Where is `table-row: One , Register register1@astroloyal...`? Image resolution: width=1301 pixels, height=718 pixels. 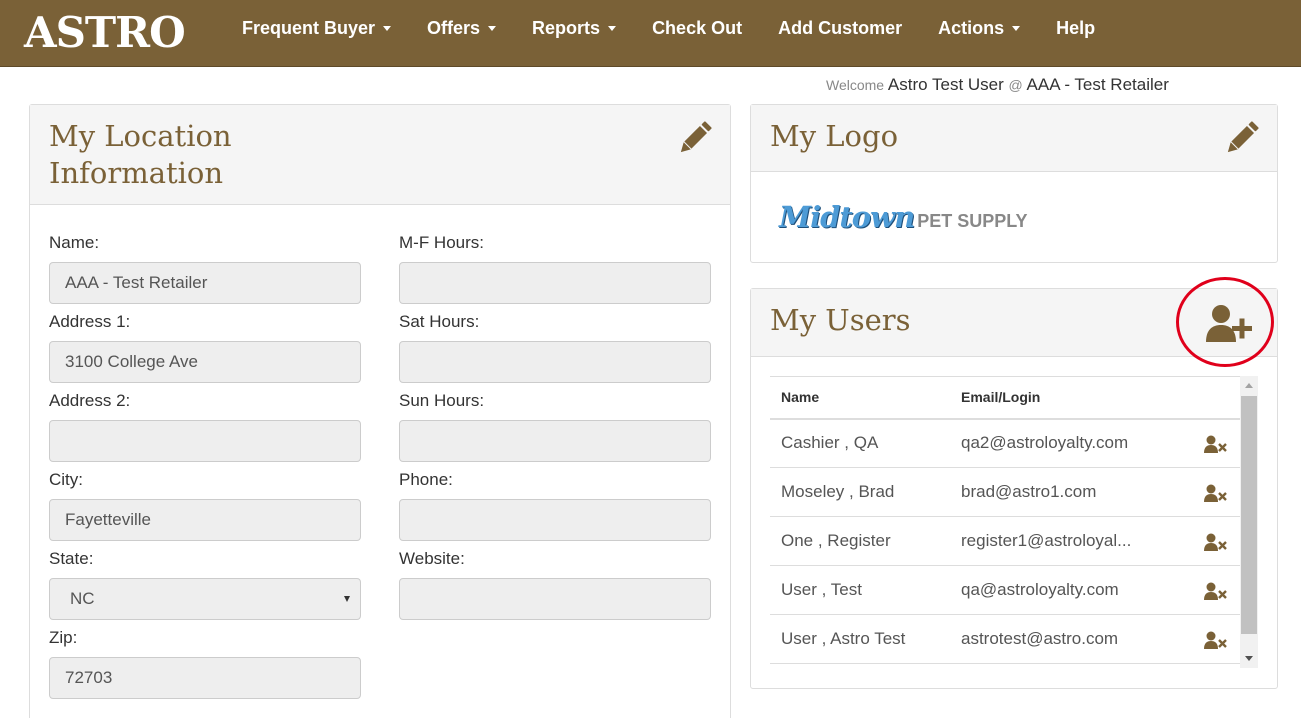
table-row: One , Register register1@astroloyal... is located at coordinates (1005, 541).